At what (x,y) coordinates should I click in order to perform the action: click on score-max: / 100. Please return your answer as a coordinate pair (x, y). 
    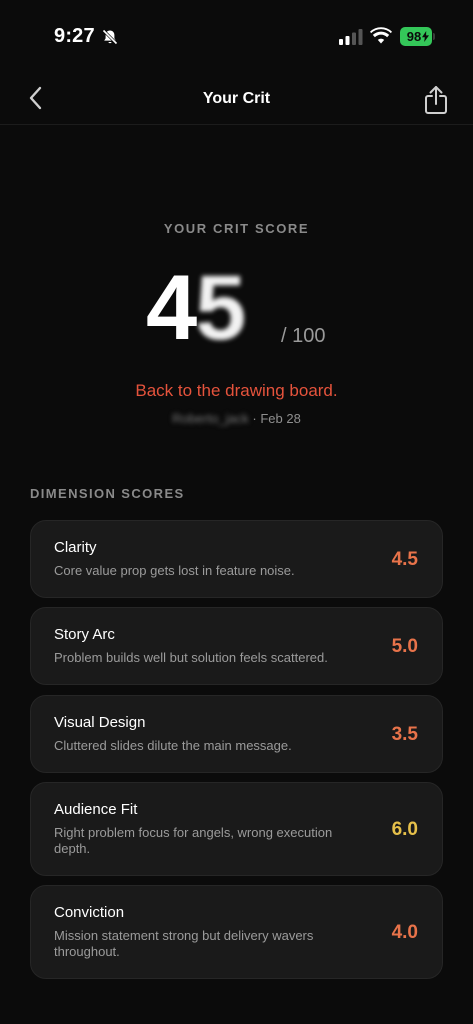
    Looking at the image, I should click on (303, 336).